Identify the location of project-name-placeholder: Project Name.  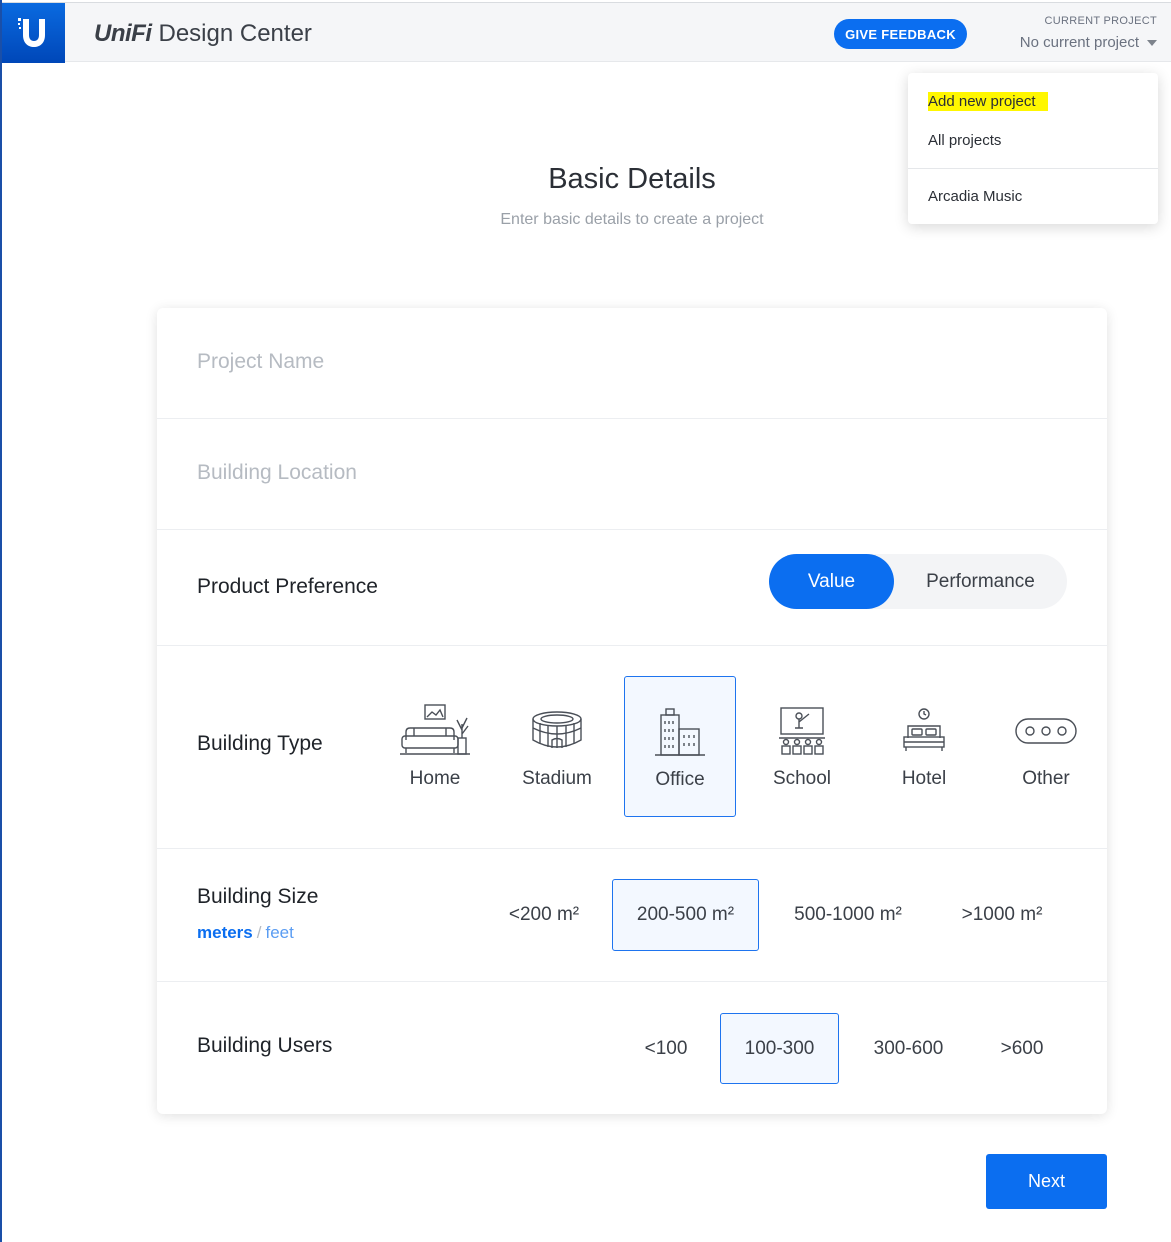
(261, 361).